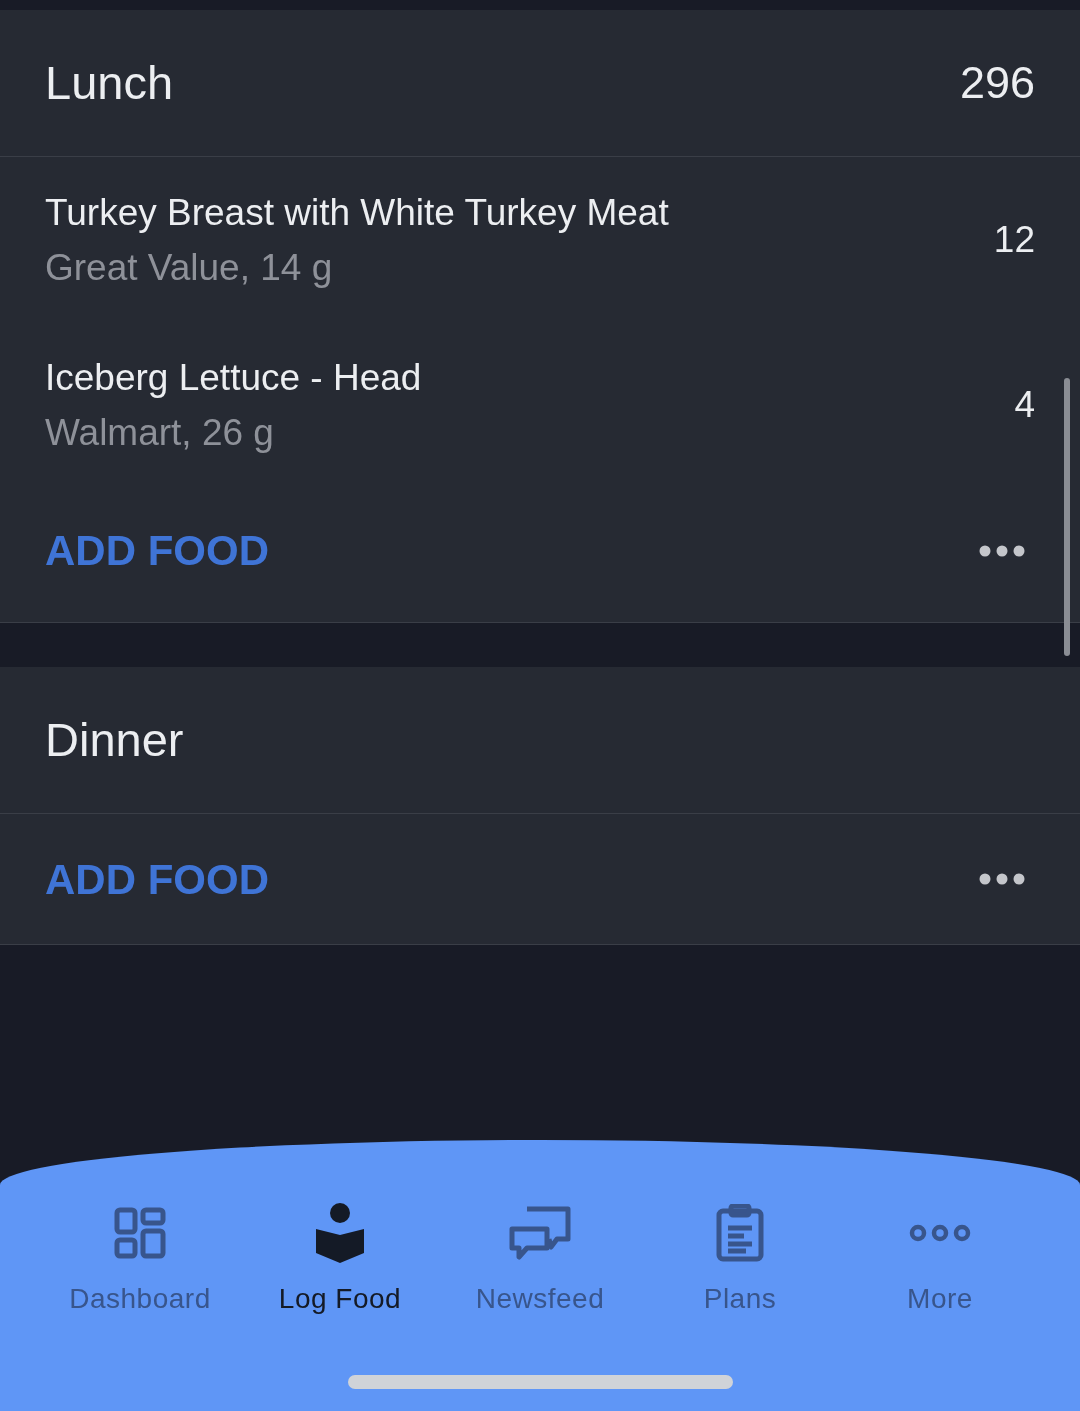 Image resolution: width=1080 pixels, height=1411 pixels. What do you see at coordinates (109, 82) in the screenshot?
I see `meal-title: Lunch` at bounding box center [109, 82].